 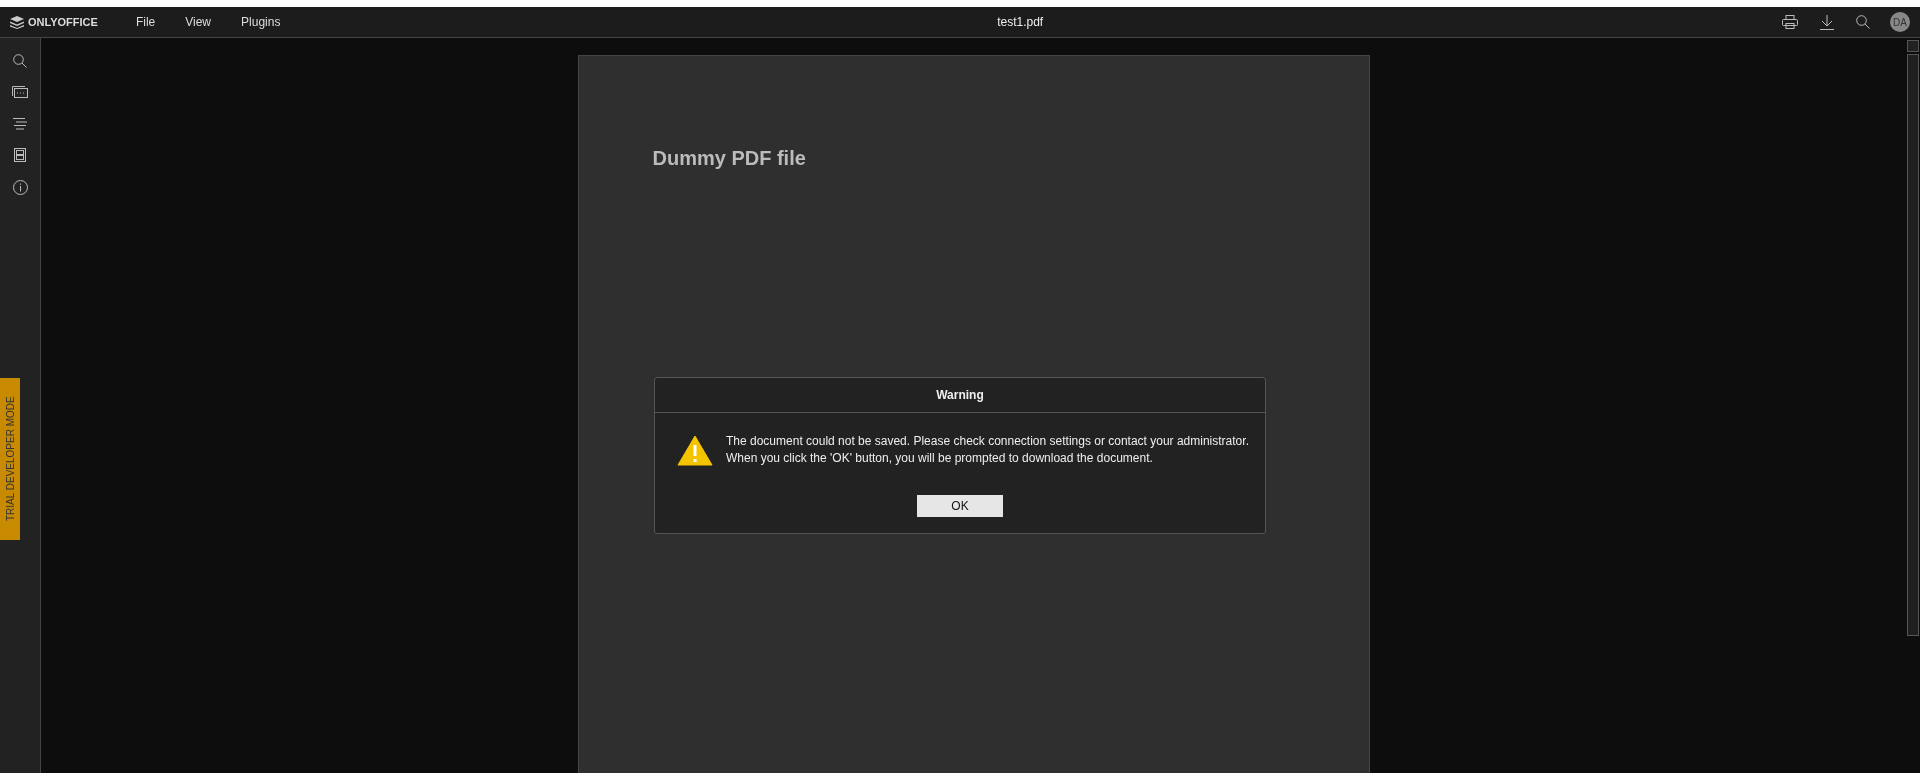 I want to click on logo-icon, so click(x=17, y=22).